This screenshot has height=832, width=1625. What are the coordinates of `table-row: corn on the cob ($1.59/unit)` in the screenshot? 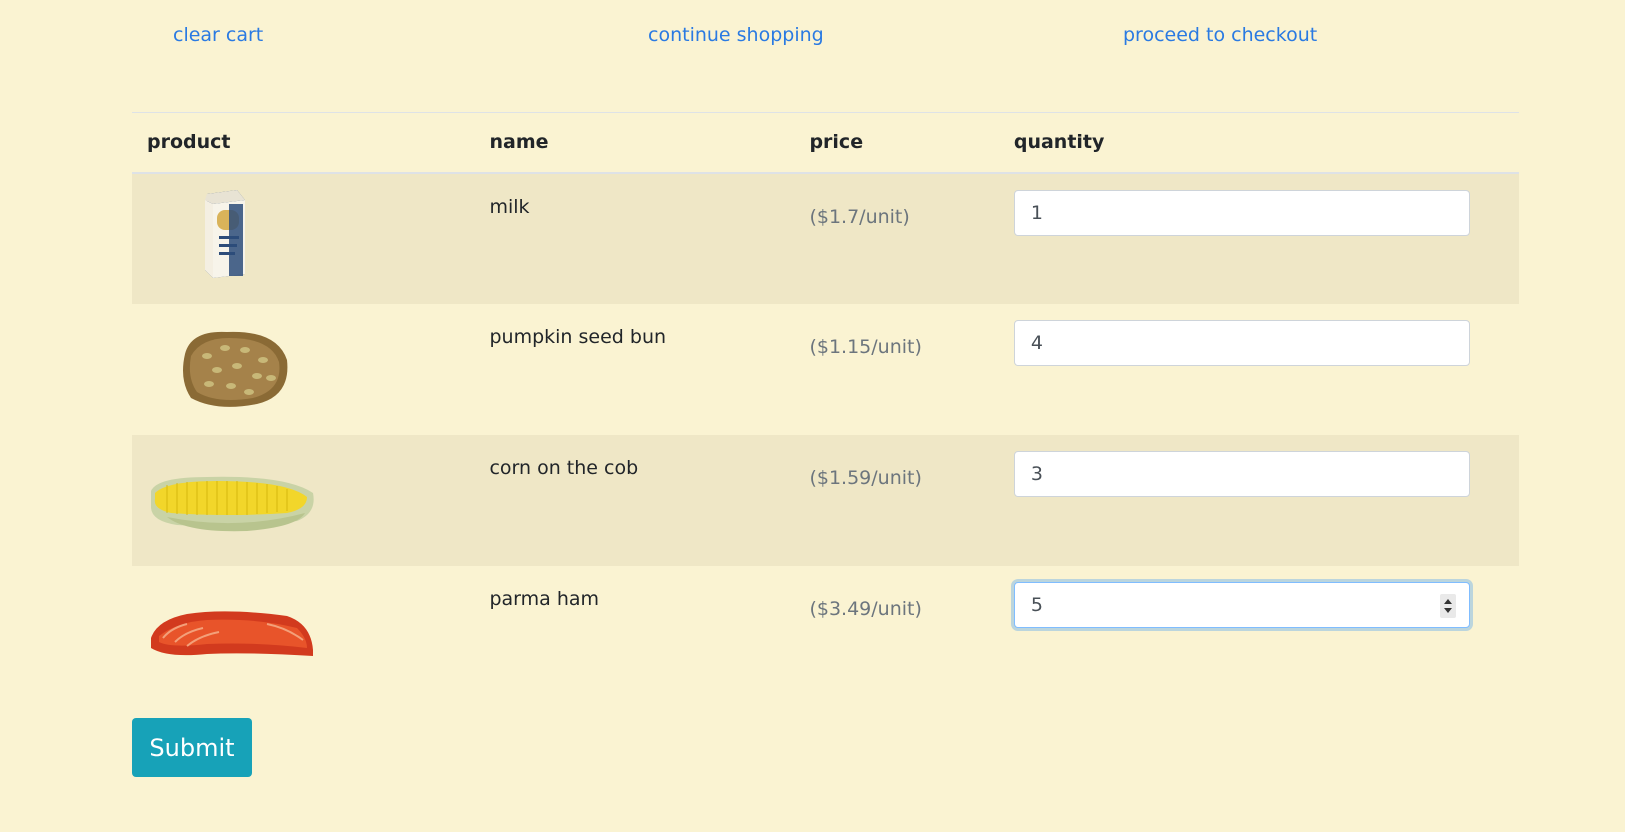 It's located at (825, 500).